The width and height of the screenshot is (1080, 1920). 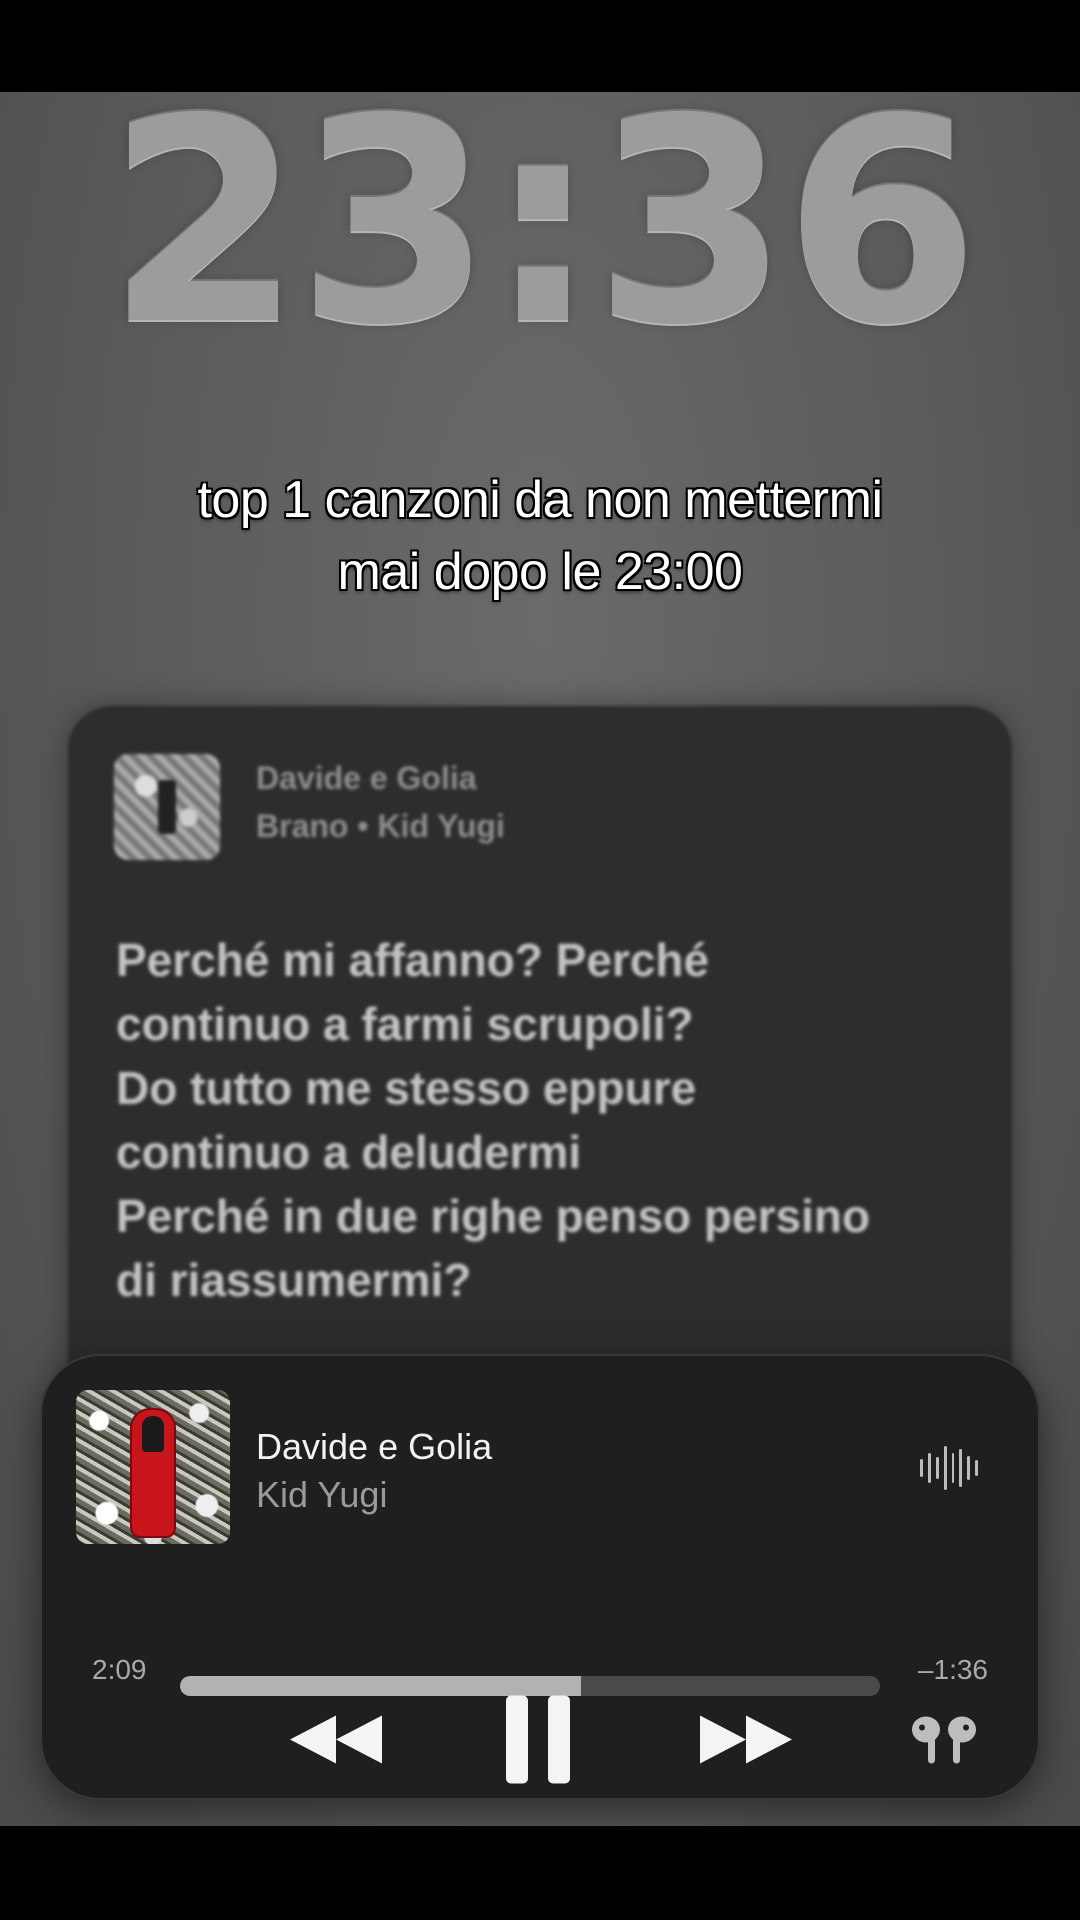 I want to click on album-art-figure, so click(x=153, y=1434).